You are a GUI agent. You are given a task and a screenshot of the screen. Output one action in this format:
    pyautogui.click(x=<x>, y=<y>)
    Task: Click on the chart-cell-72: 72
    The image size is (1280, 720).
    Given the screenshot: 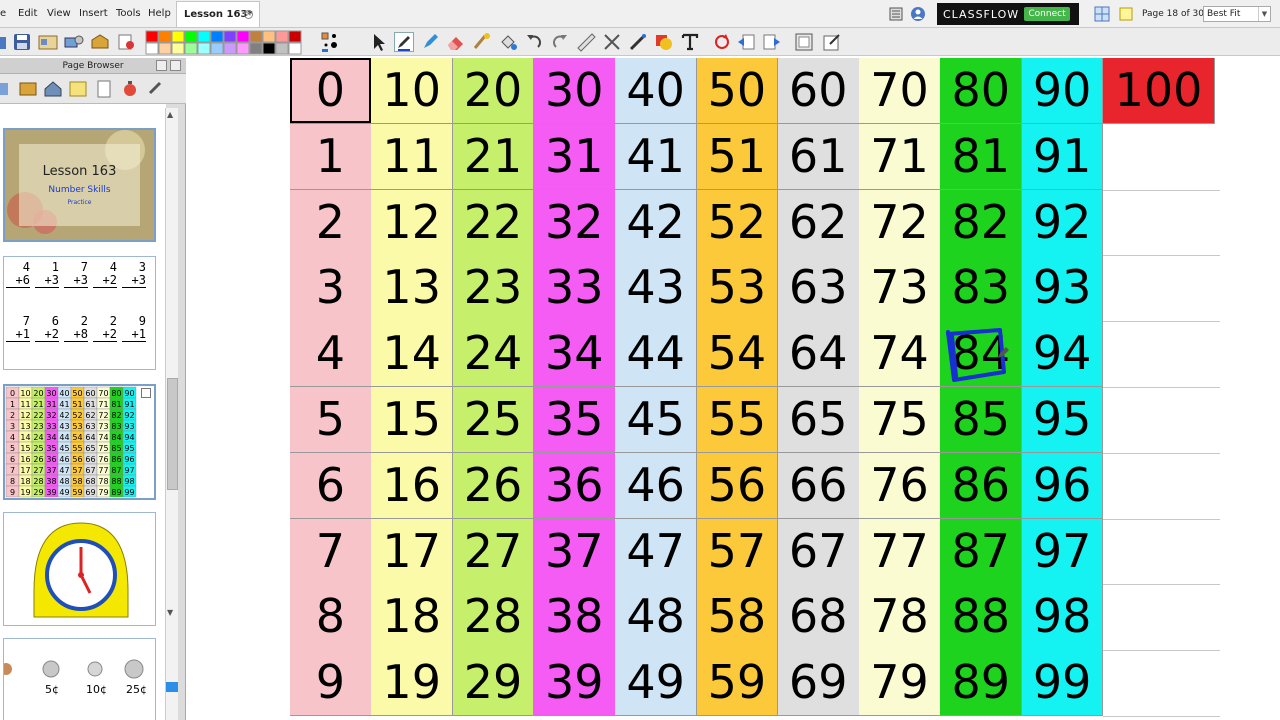 What is the action you would take?
    pyautogui.click(x=900, y=222)
    